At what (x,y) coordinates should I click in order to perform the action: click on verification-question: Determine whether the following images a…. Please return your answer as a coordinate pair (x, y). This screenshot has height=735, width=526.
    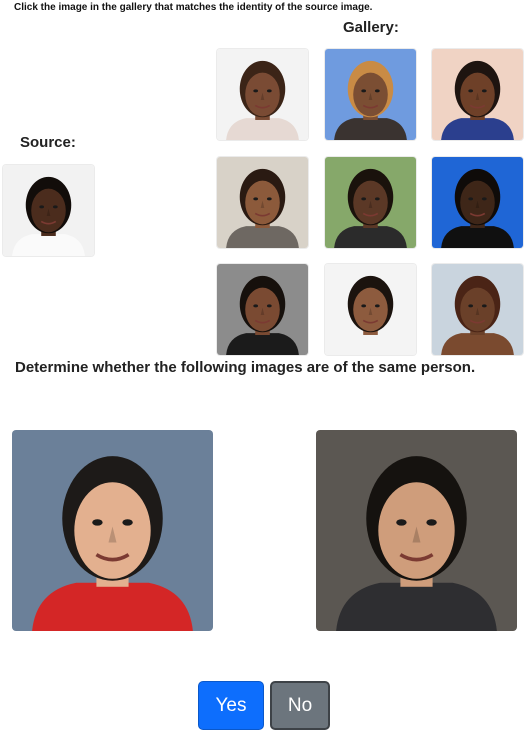
    Looking at the image, I should click on (245, 367).